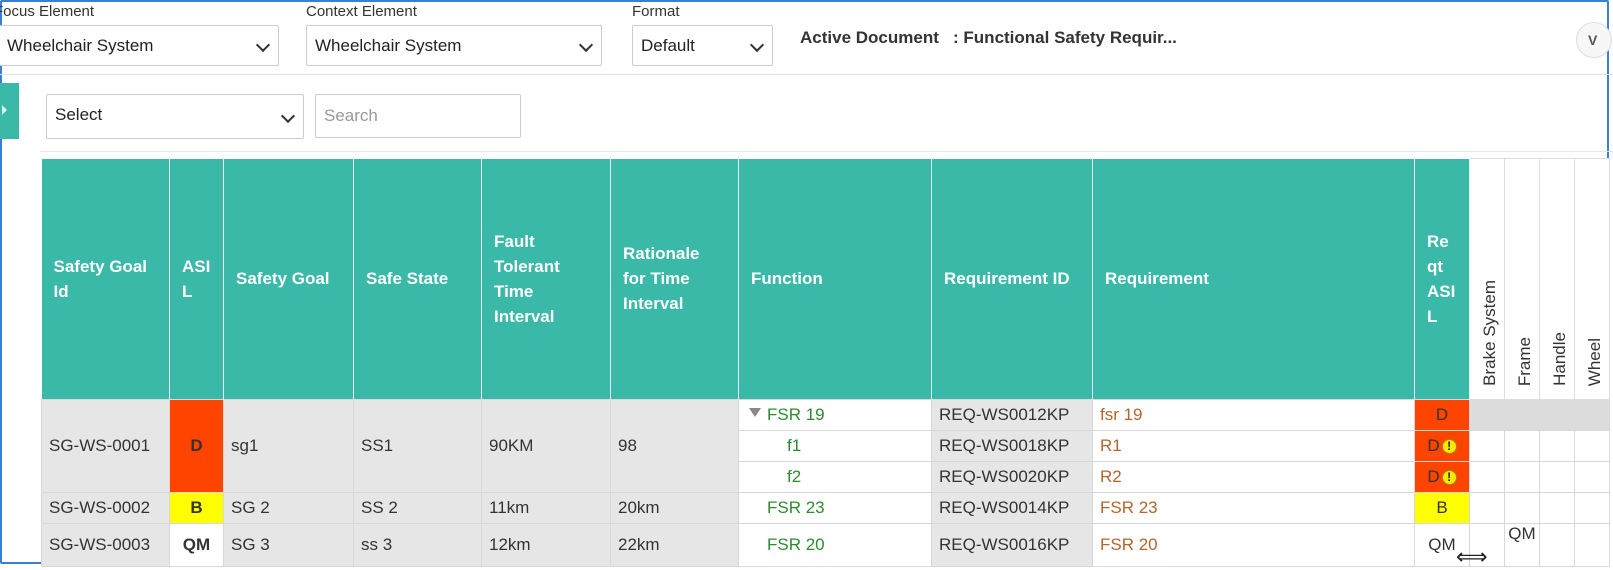 The height and width of the screenshot is (570, 1613). Describe the element at coordinates (1442, 279) in the screenshot. I see `header-reqt-asil: Reqt ASIL` at that location.